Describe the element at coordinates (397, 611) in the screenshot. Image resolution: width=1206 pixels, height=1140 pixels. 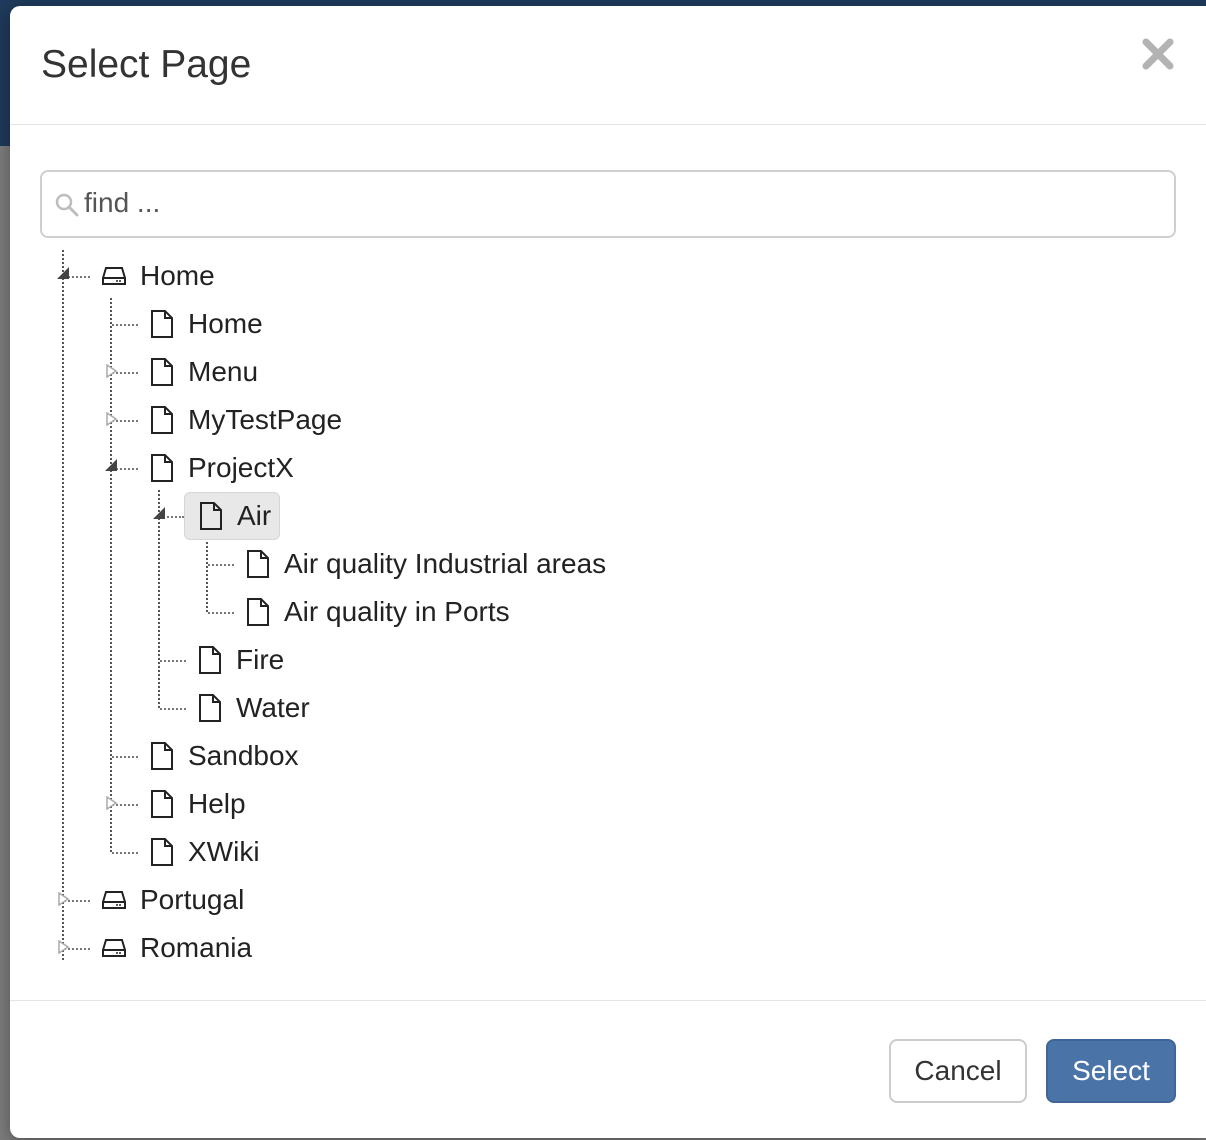
I see `tree-node-label: Air quality in Ports` at that location.